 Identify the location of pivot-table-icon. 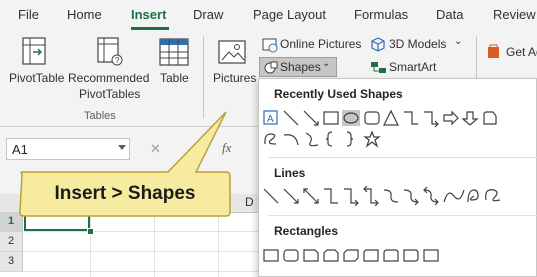
(34, 51).